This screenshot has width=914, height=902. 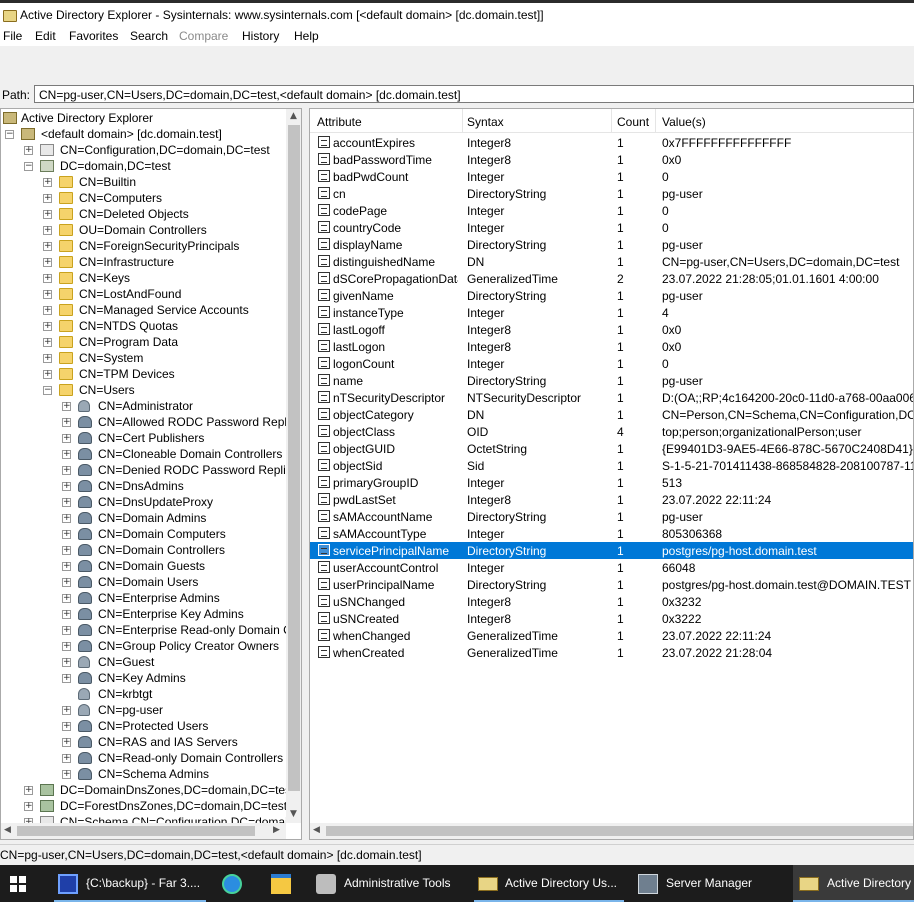 I want to click on menu-favorites: Favorites, so click(x=93, y=36).